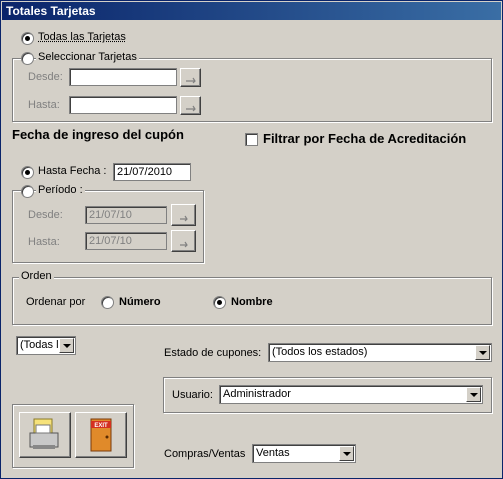  I want to click on nombre-label: Nombre, so click(252, 302).